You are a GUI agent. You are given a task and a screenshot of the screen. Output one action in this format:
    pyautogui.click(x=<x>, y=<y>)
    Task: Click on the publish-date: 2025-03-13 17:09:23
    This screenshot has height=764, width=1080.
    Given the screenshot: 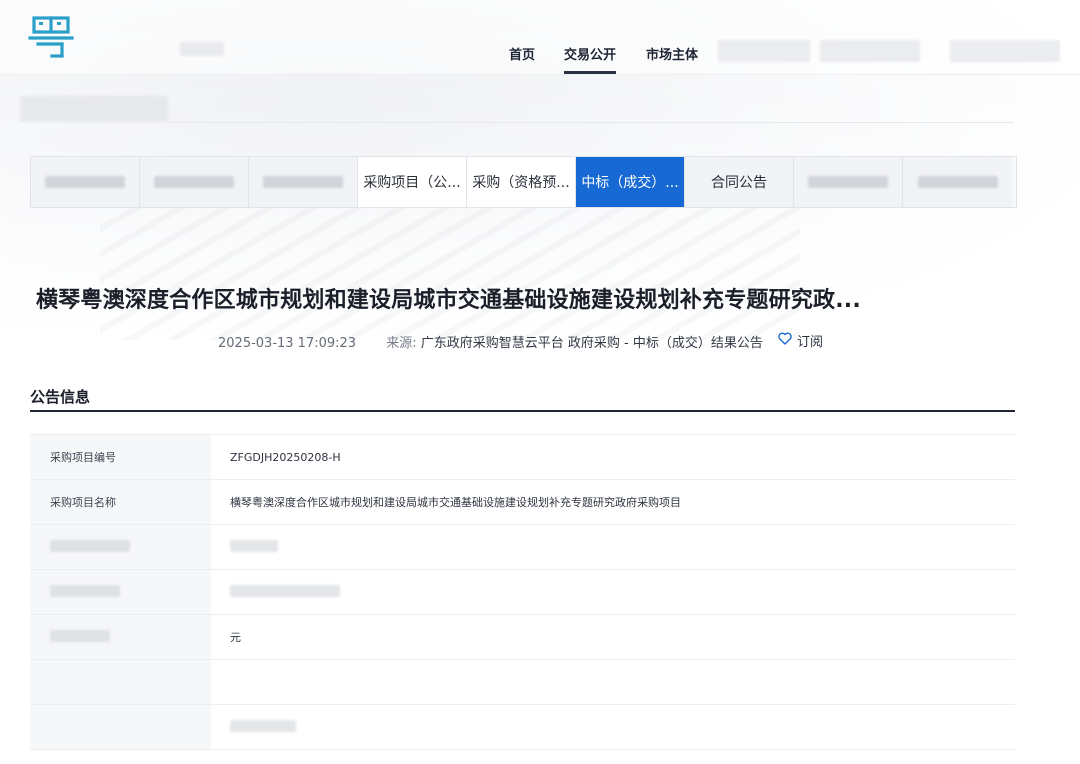 What is the action you would take?
    pyautogui.click(x=287, y=343)
    